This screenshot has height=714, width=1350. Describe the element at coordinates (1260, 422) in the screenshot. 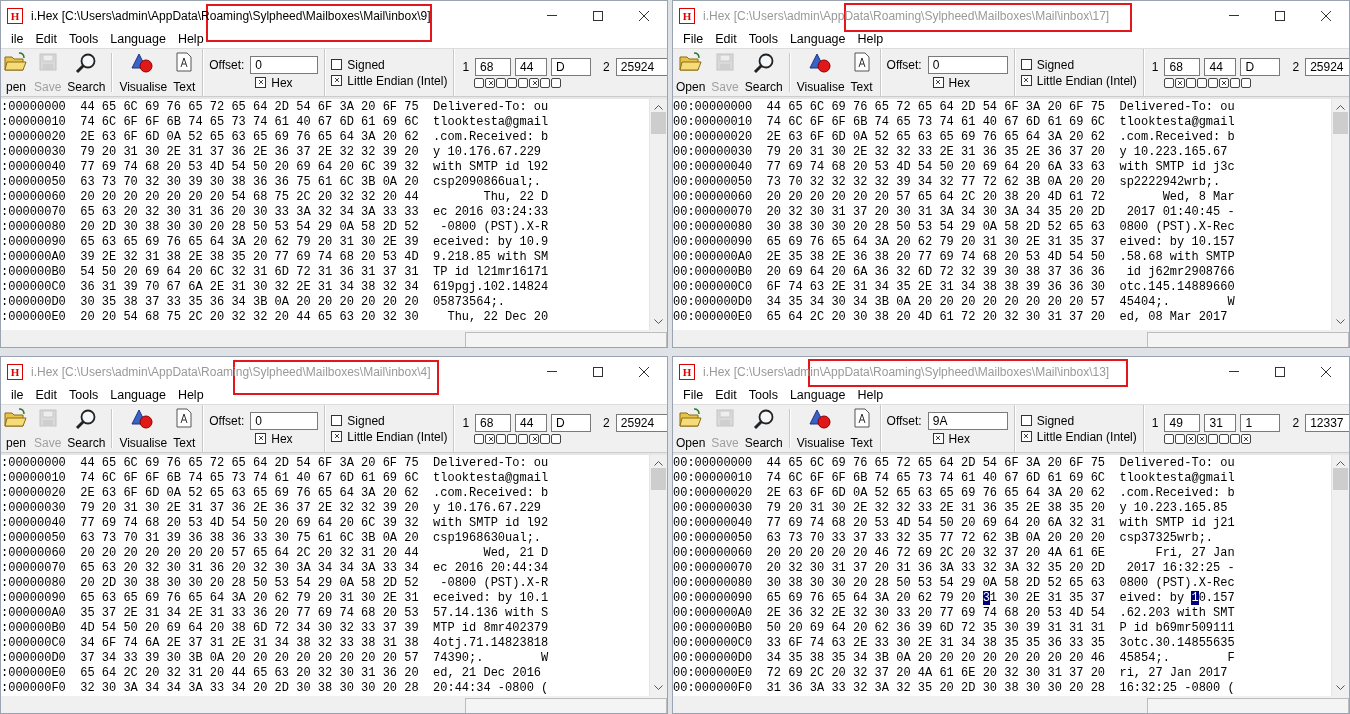

I see `value-field: 1` at that location.